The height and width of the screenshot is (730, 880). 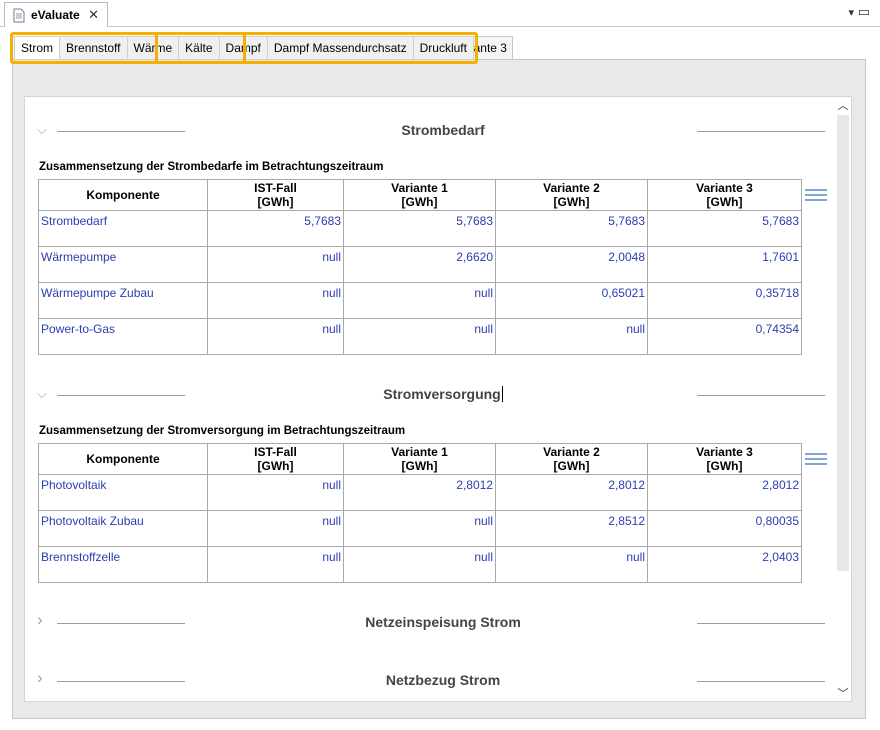 I want to click on value-cell: 1,7601, so click(x=724, y=264).